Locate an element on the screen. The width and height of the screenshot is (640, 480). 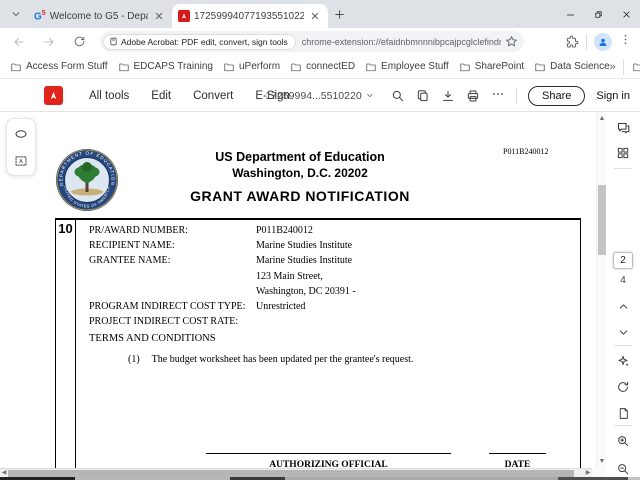
org-address: Washington, D.C. 20202 is located at coordinates (300, 173).